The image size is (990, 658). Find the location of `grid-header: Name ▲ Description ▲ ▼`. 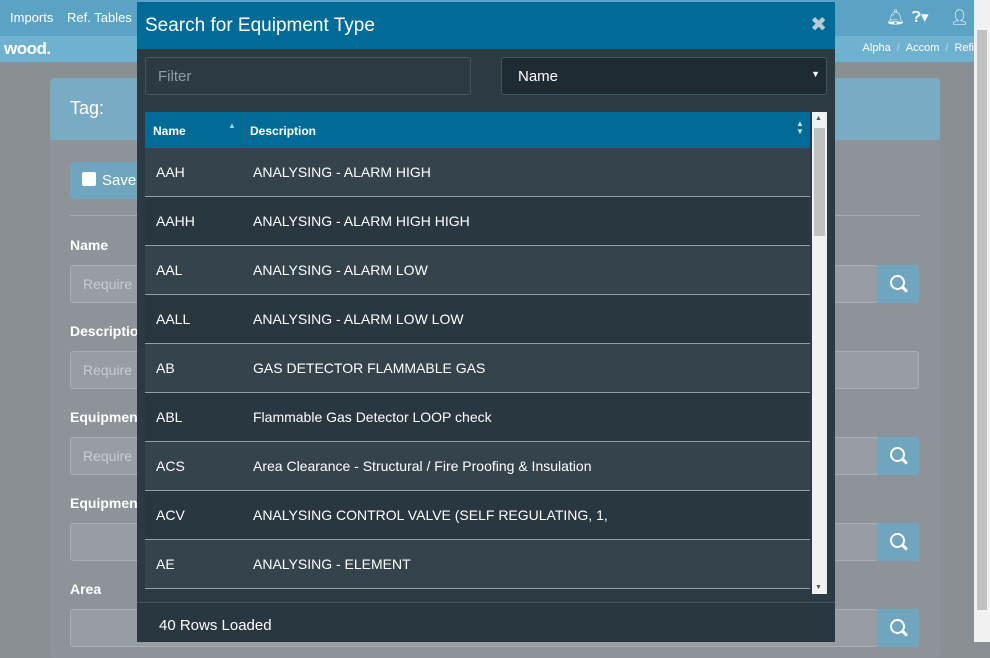

grid-header: Name ▲ Description ▲ ▼ is located at coordinates (477, 130).